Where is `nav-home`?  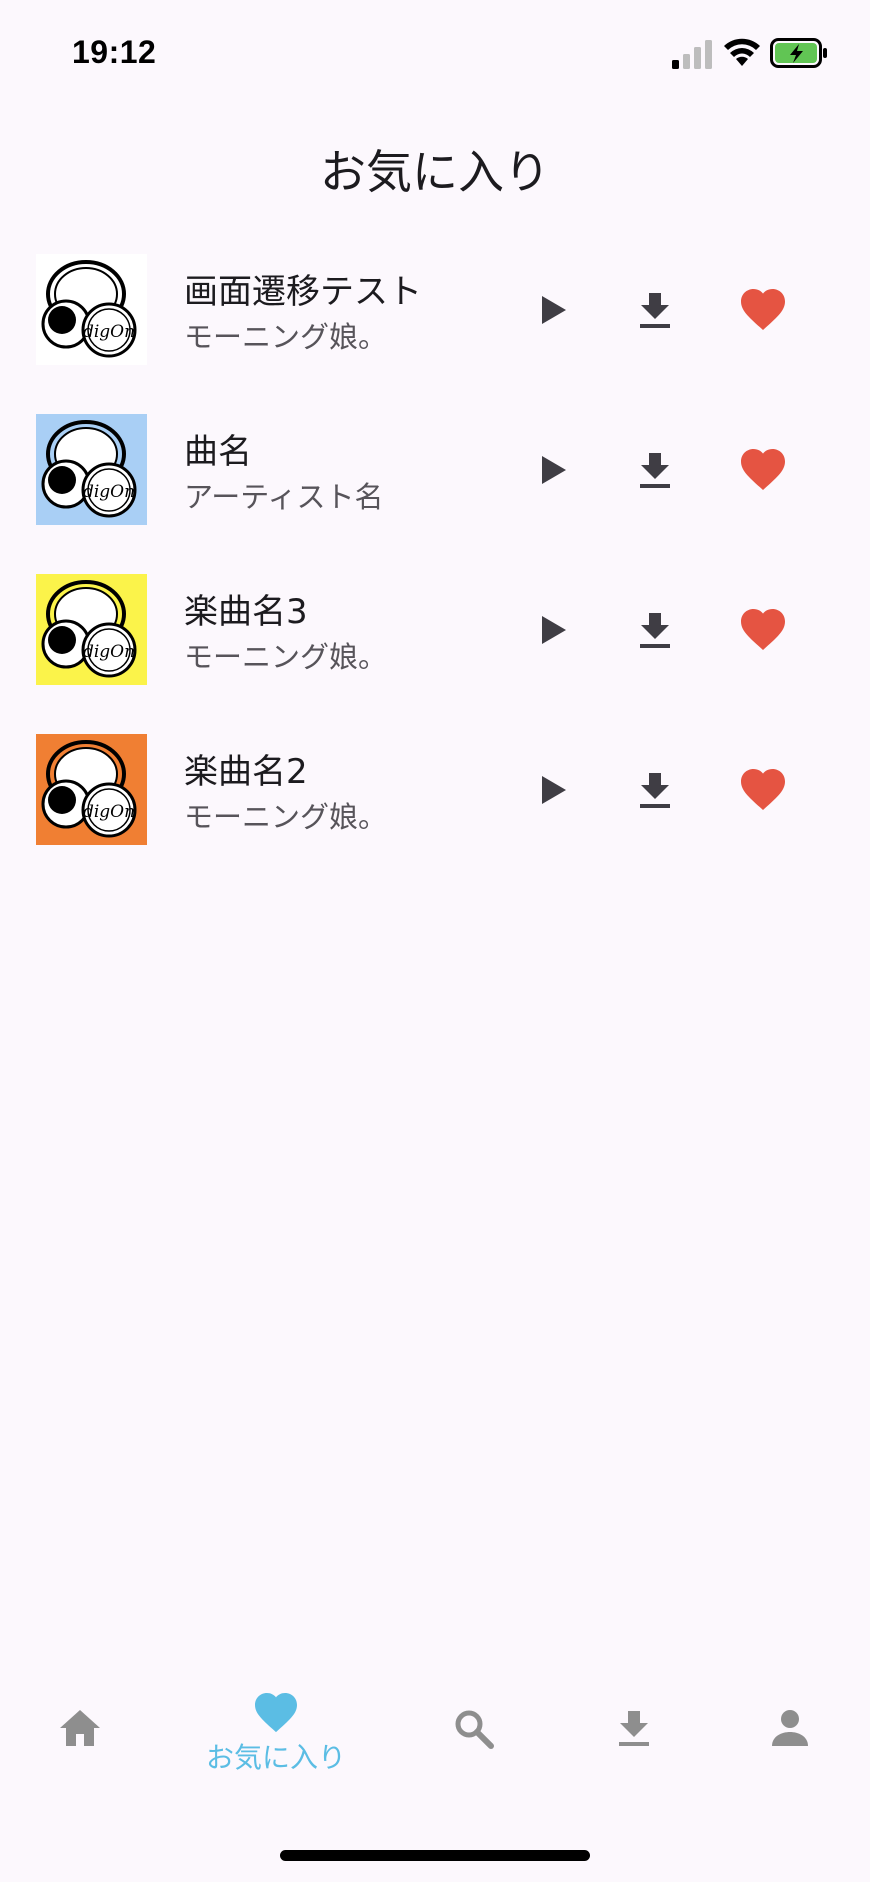
nav-home is located at coordinates (80, 1728).